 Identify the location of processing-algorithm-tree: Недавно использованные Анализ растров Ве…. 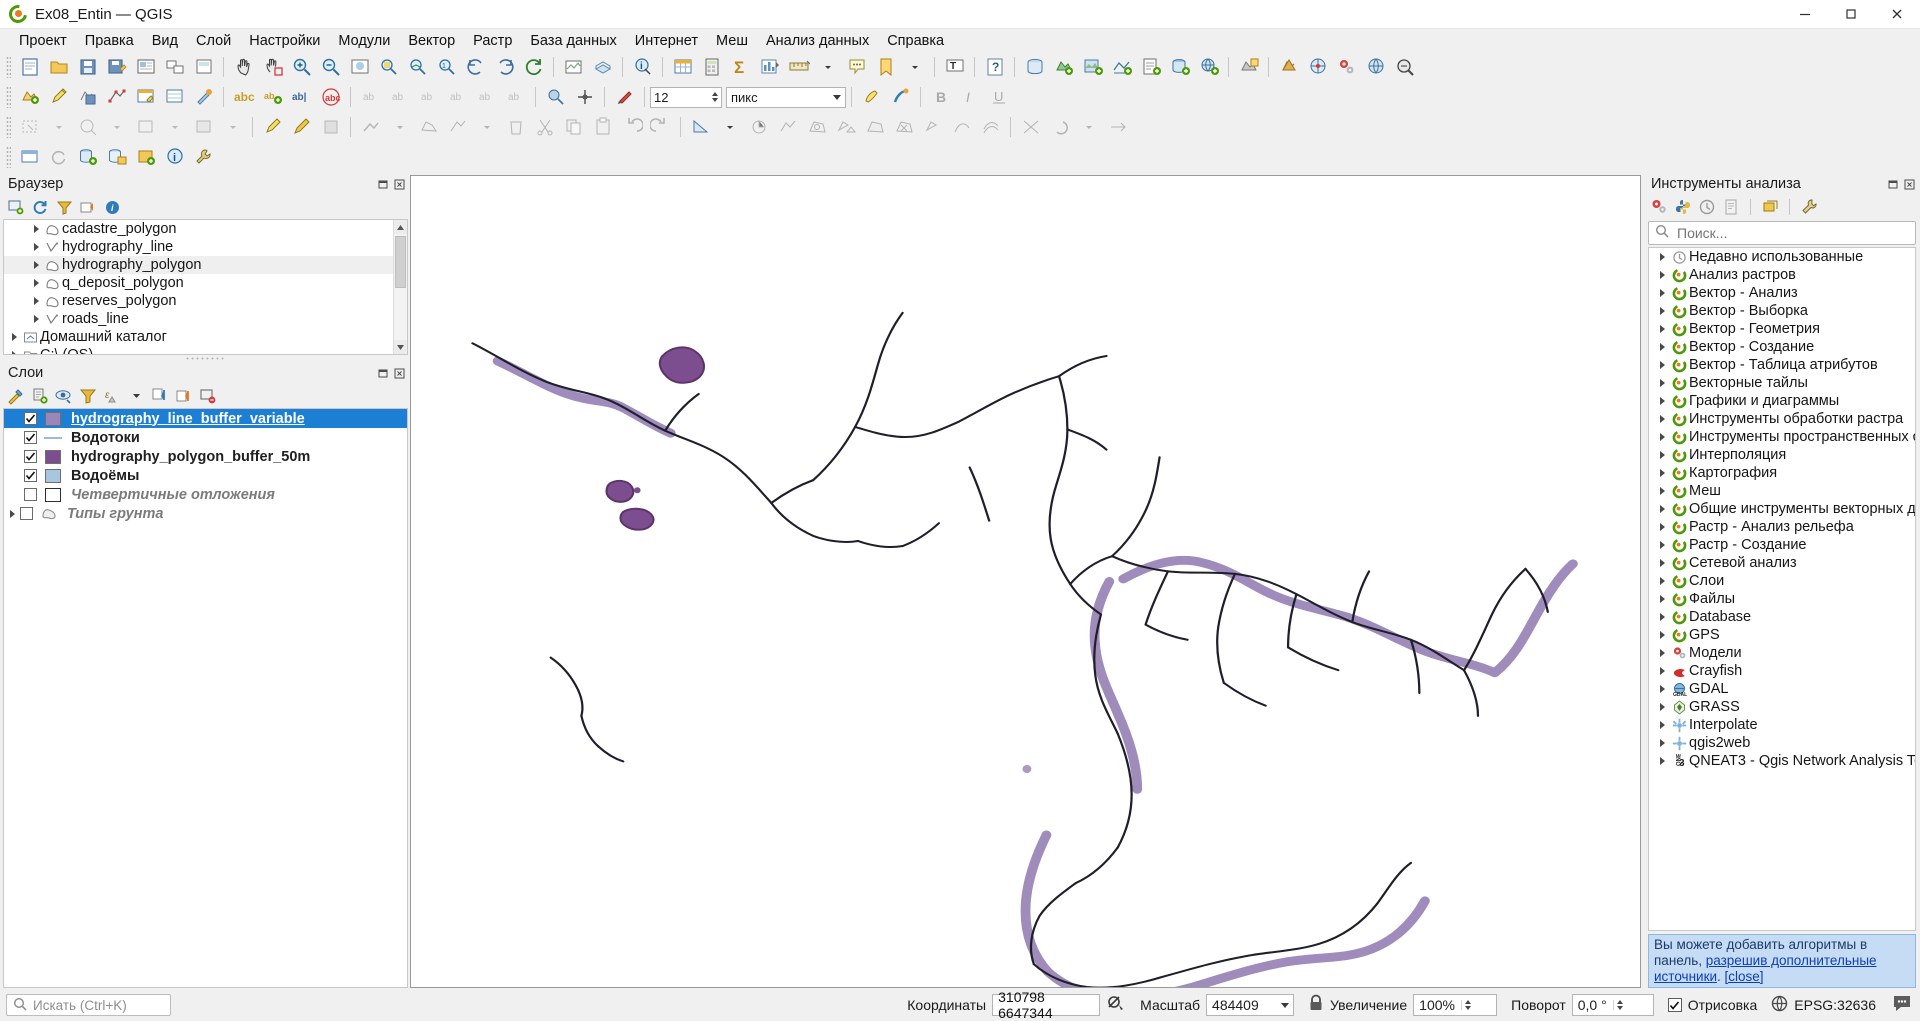
(1782, 589).